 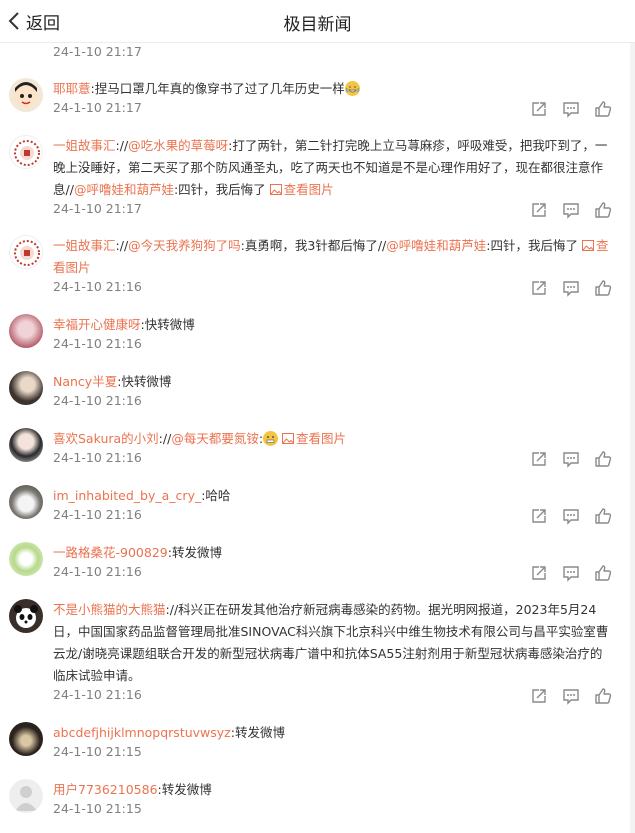 I want to click on comment-content: 耶耶薏:捏马口罩几年真的像穿书了过了几年历史一样, so click(x=333, y=89).